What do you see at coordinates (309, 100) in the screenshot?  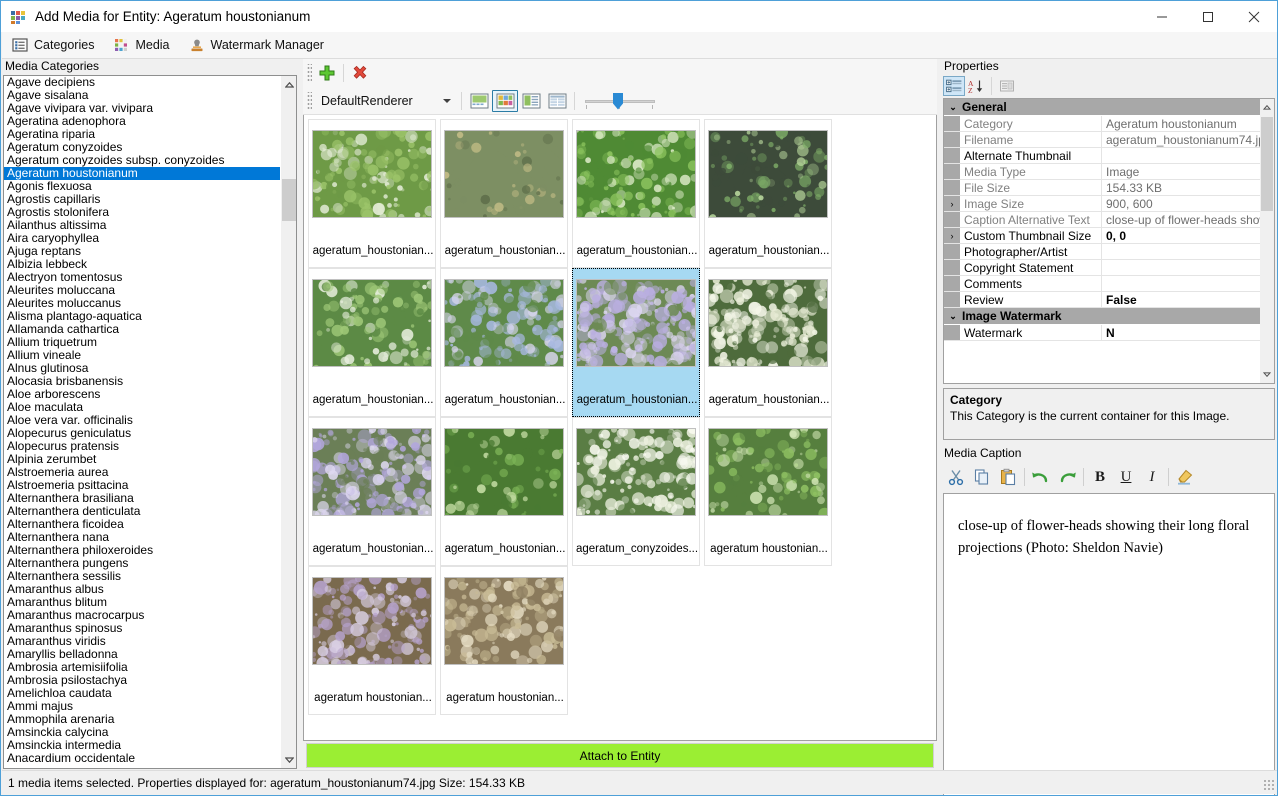 I see `view-toolbar-grip` at bounding box center [309, 100].